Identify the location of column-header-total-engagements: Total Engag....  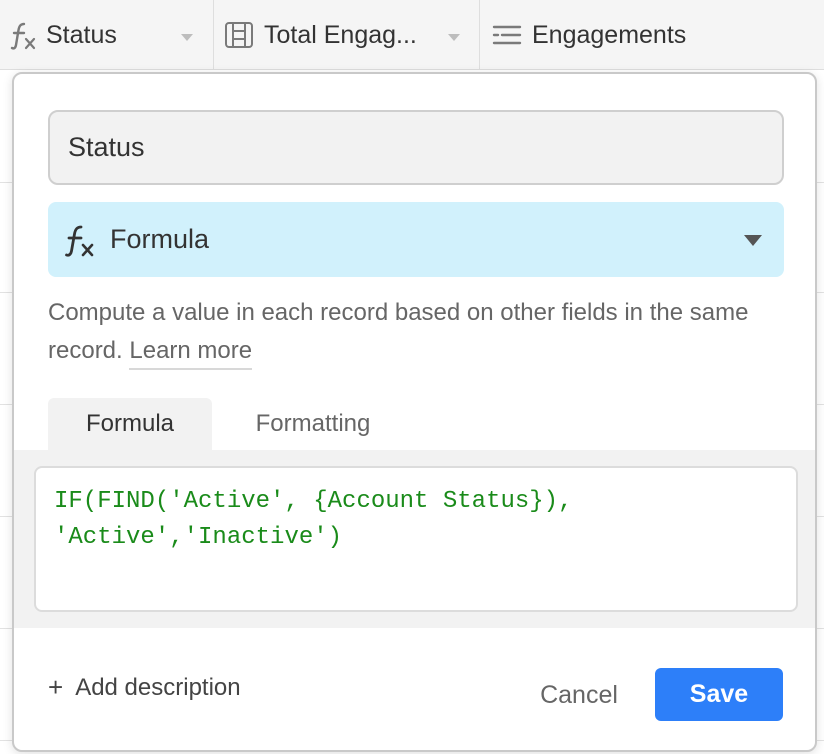
(347, 35).